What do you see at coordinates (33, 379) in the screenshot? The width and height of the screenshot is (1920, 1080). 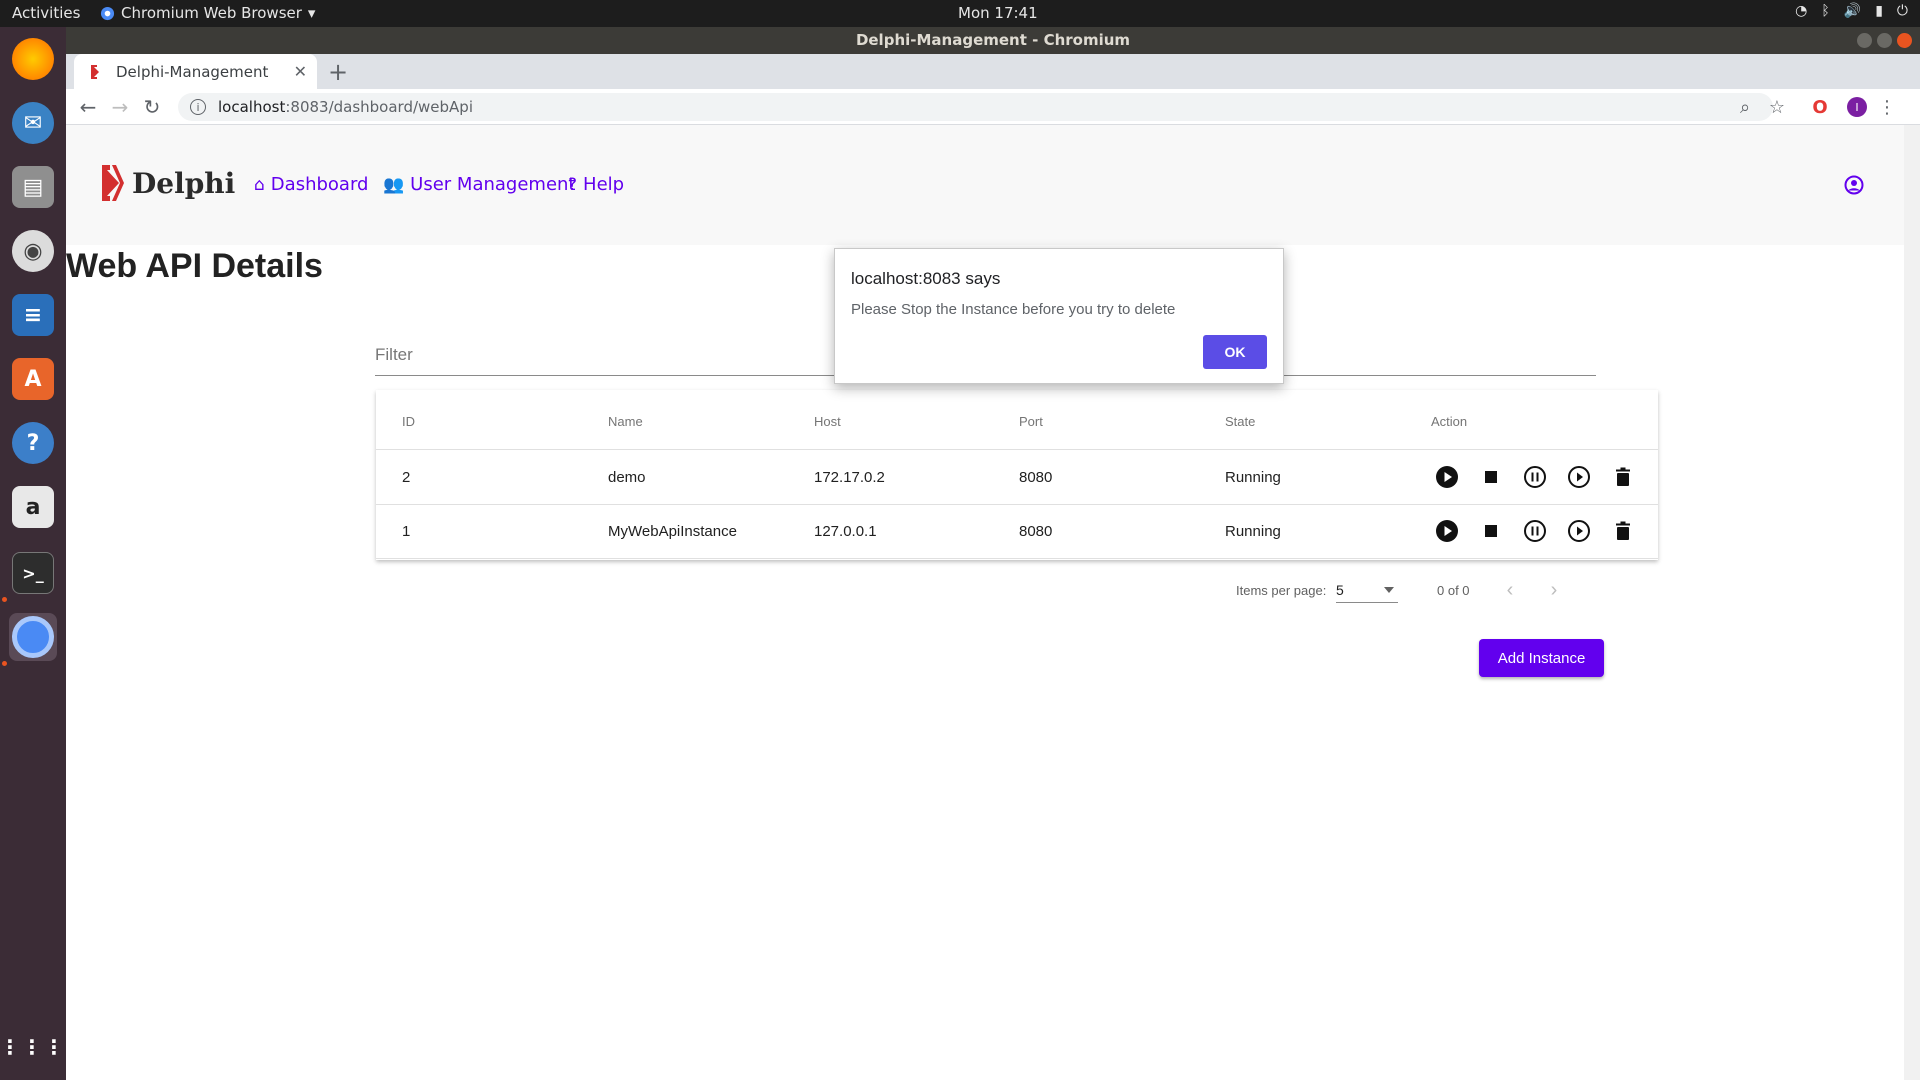 I see `software-launcher: A` at bounding box center [33, 379].